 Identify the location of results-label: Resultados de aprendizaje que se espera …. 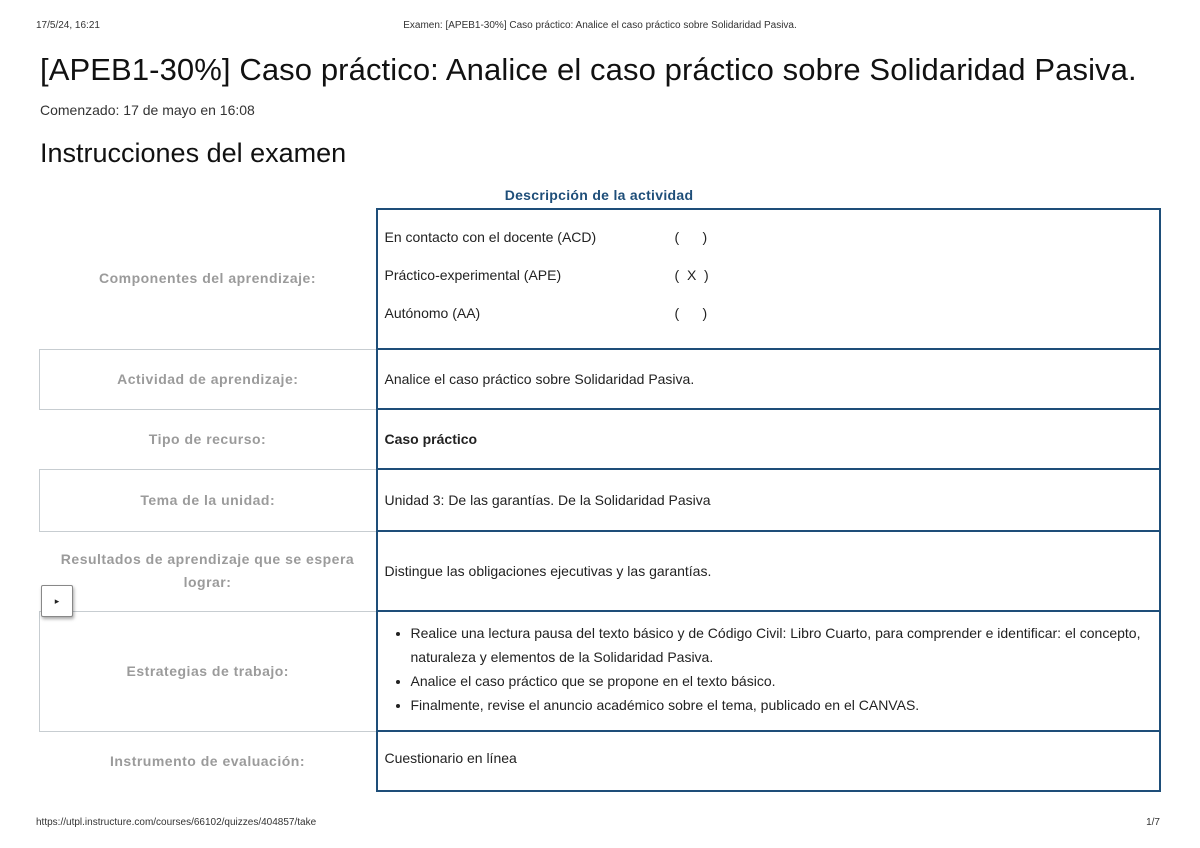
(207, 570).